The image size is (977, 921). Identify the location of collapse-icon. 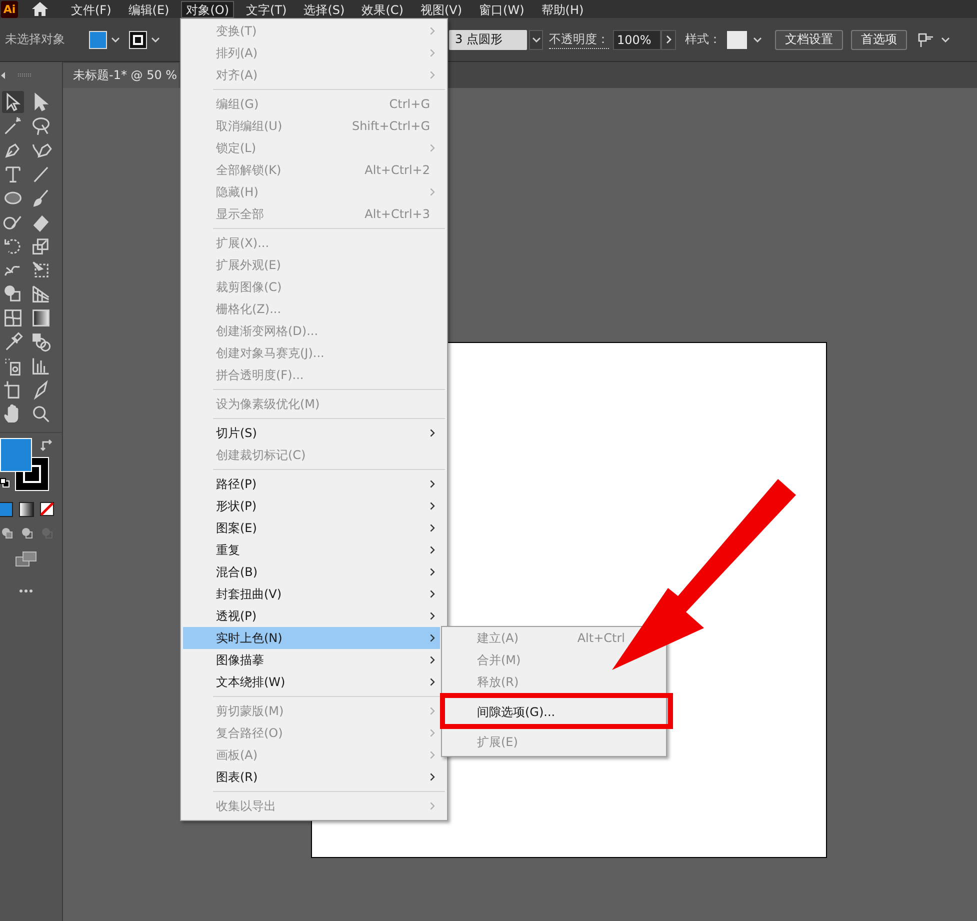
(3, 75).